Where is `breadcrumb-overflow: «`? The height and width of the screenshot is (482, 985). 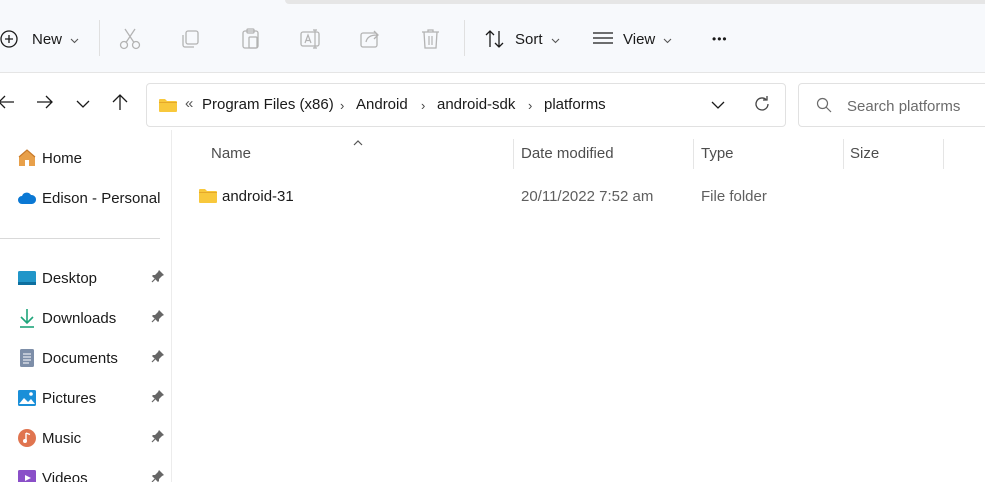 breadcrumb-overflow: « is located at coordinates (189, 103).